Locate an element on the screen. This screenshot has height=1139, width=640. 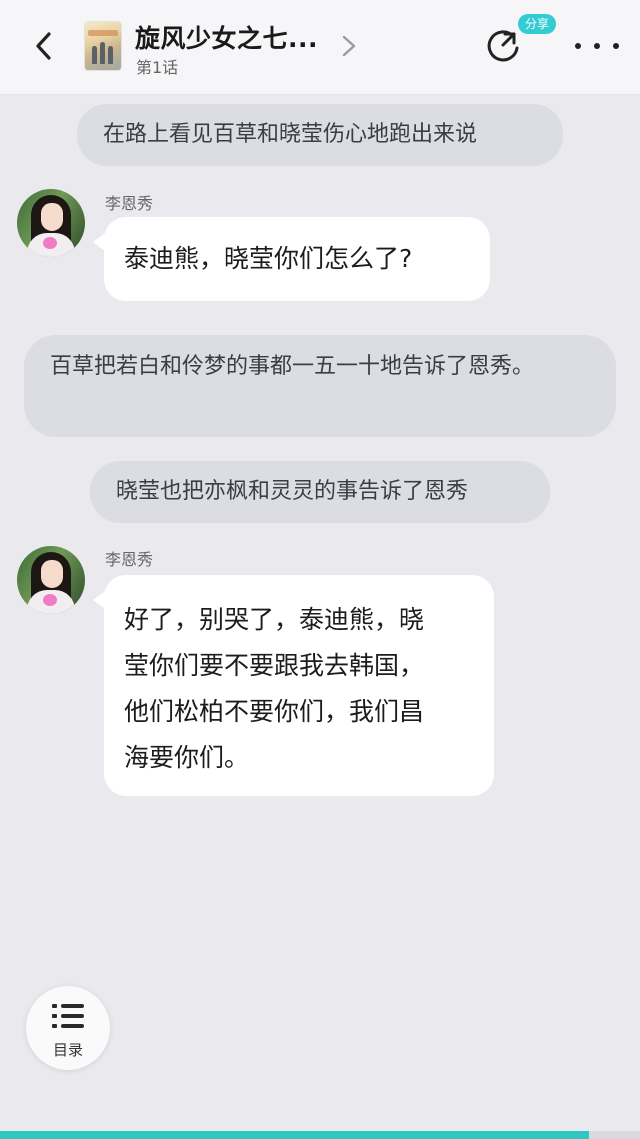
dialogue-line: 莹你们要不要跟我去韩国， is located at coordinates (274, 665).